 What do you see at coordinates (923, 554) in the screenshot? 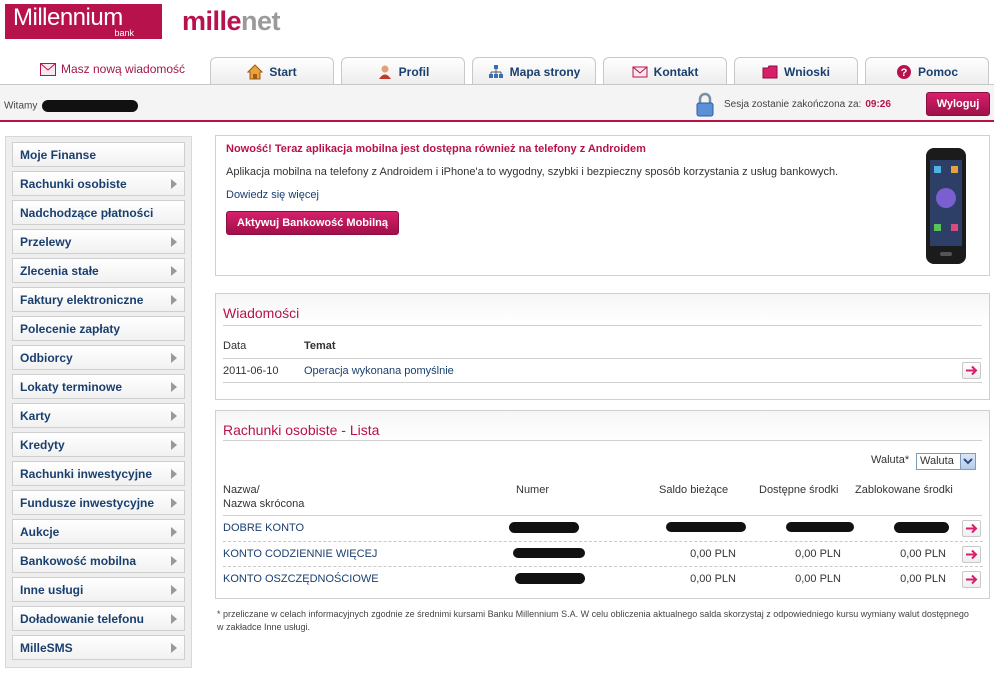
I see `account-blocked: 0,00 PLN` at bounding box center [923, 554].